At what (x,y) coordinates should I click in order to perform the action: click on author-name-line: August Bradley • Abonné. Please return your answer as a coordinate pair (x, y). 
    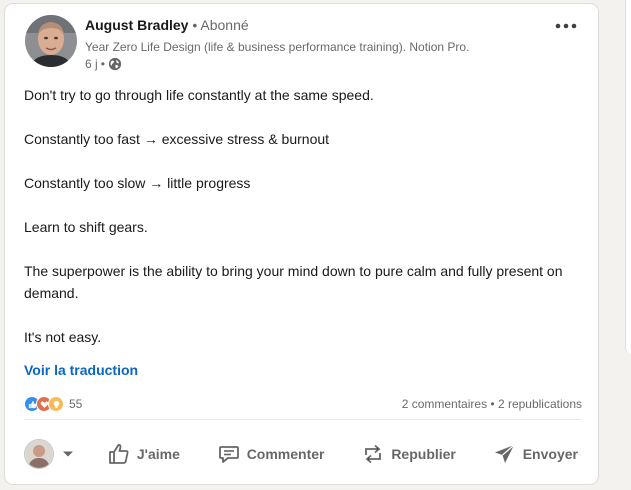
    Looking at the image, I should click on (167, 25).